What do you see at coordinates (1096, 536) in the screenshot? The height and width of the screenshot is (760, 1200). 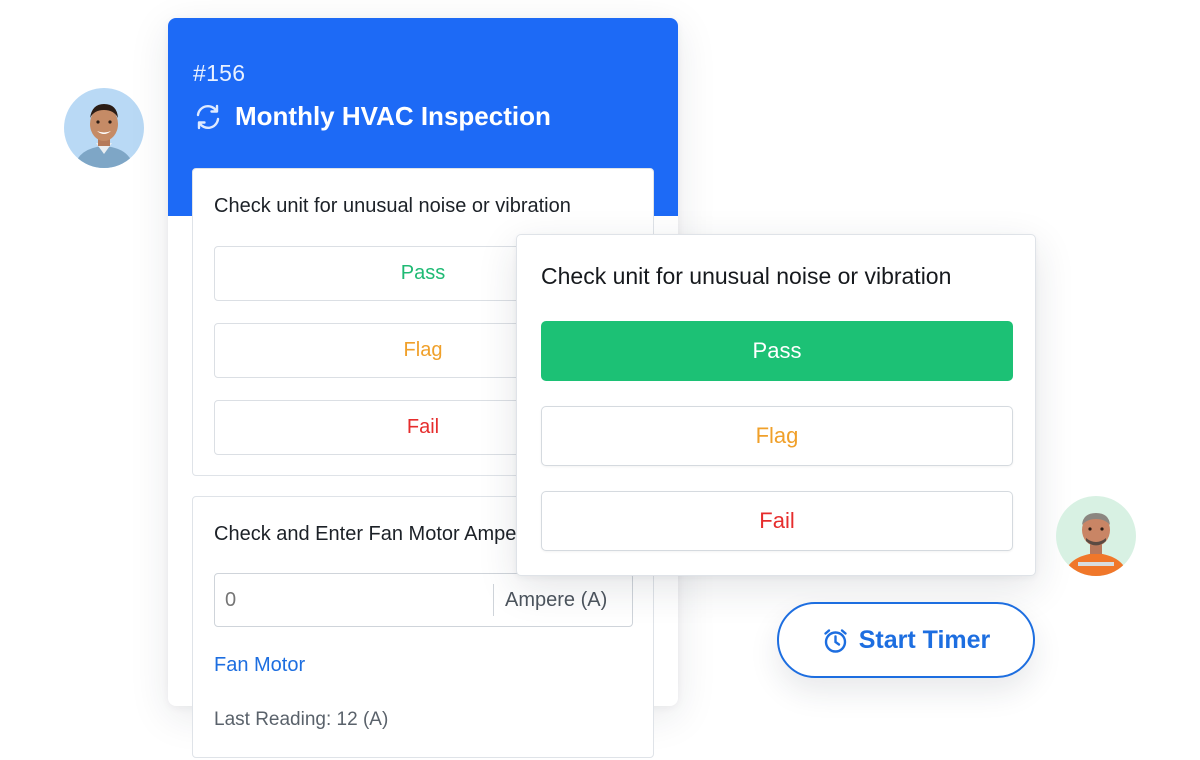 I see `worker-avatar` at bounding box center [1096, 536].